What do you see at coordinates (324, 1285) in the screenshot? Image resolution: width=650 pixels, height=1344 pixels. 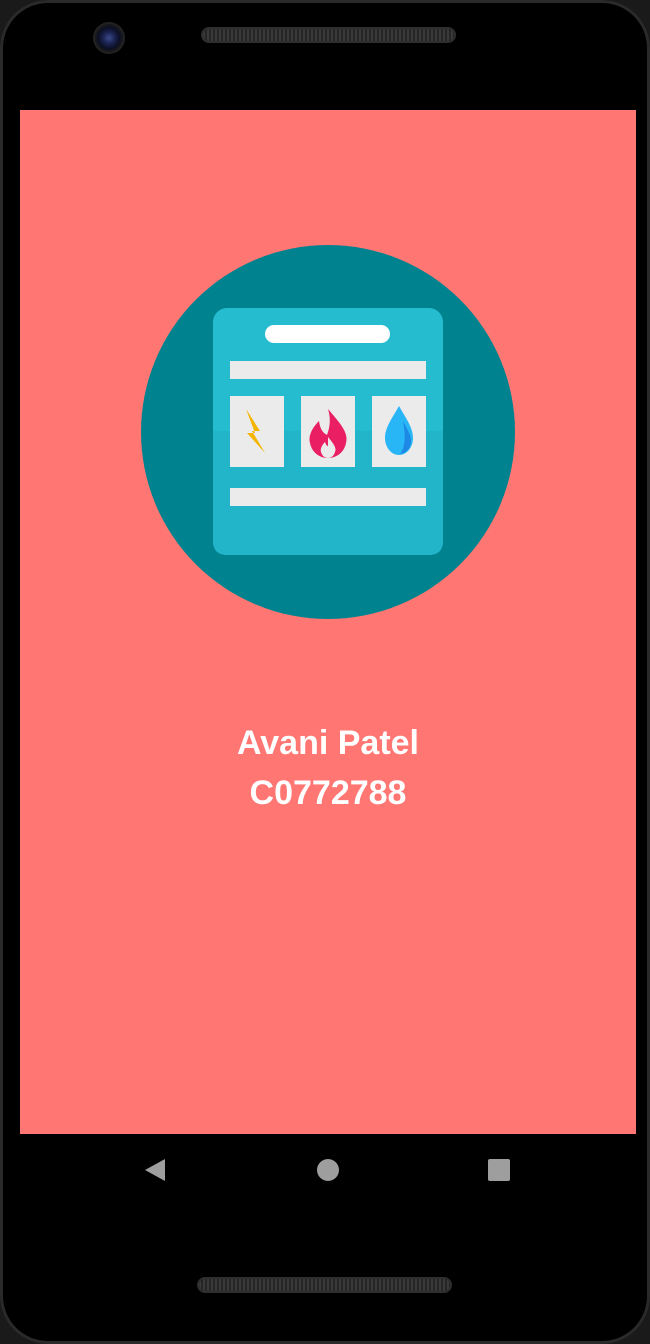 I see `bottom-speaker` at bounding box center [324, 1285].